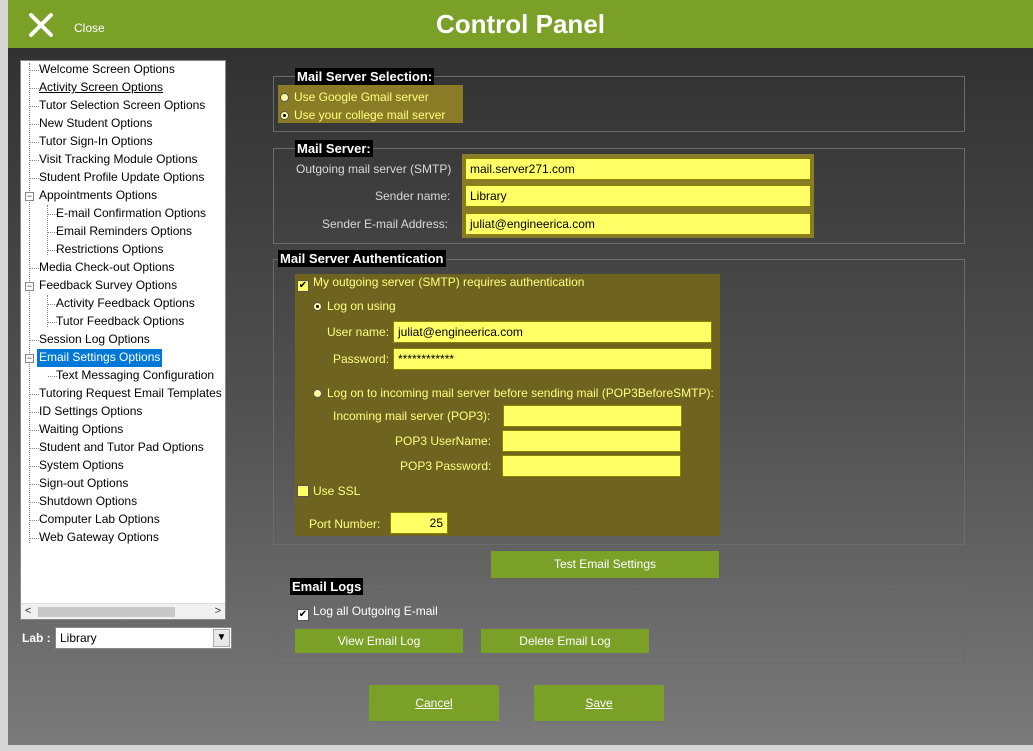 This screenshot has width=1033, height=751. I want to click on tree-item-tutor-selection: Tutor Selection Screen Options, so click(122, 106).